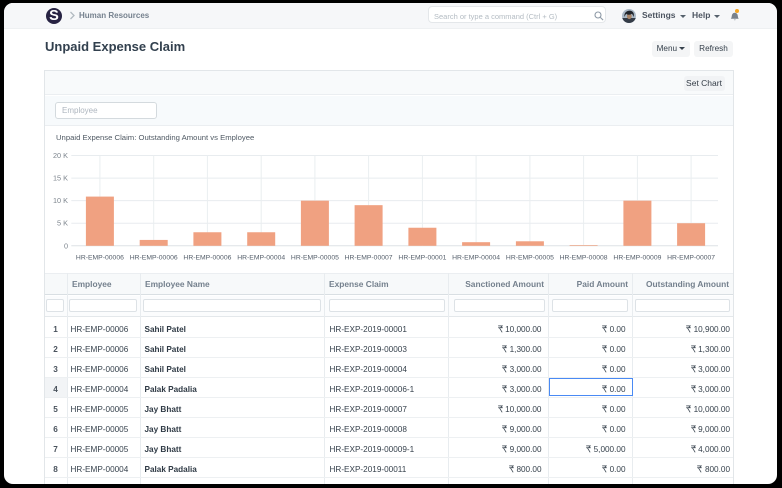 The image size is (782, 488). Describe the element at coordinates (60, 155) in the screenshot. I see `svg-text: 20 K` at that location.